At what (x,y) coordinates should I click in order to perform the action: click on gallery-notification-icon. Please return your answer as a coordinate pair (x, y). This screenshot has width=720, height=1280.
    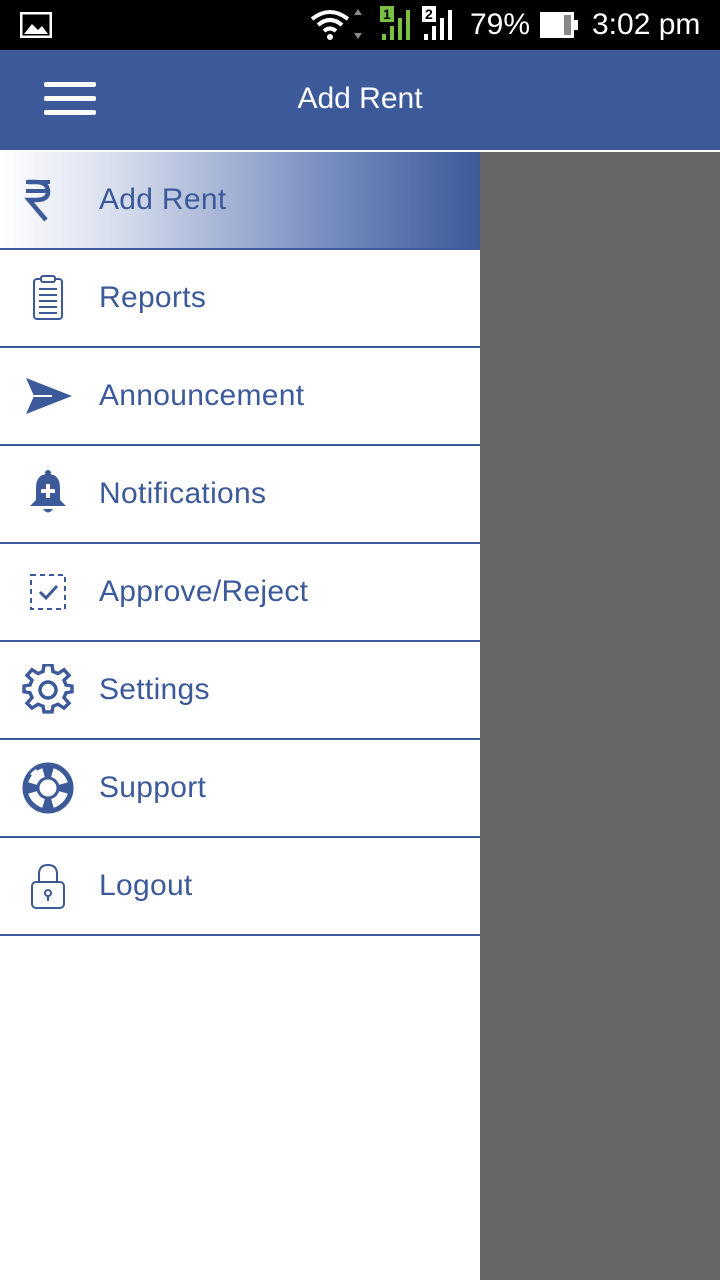
    Looking at the image, I should click on (36, 25).